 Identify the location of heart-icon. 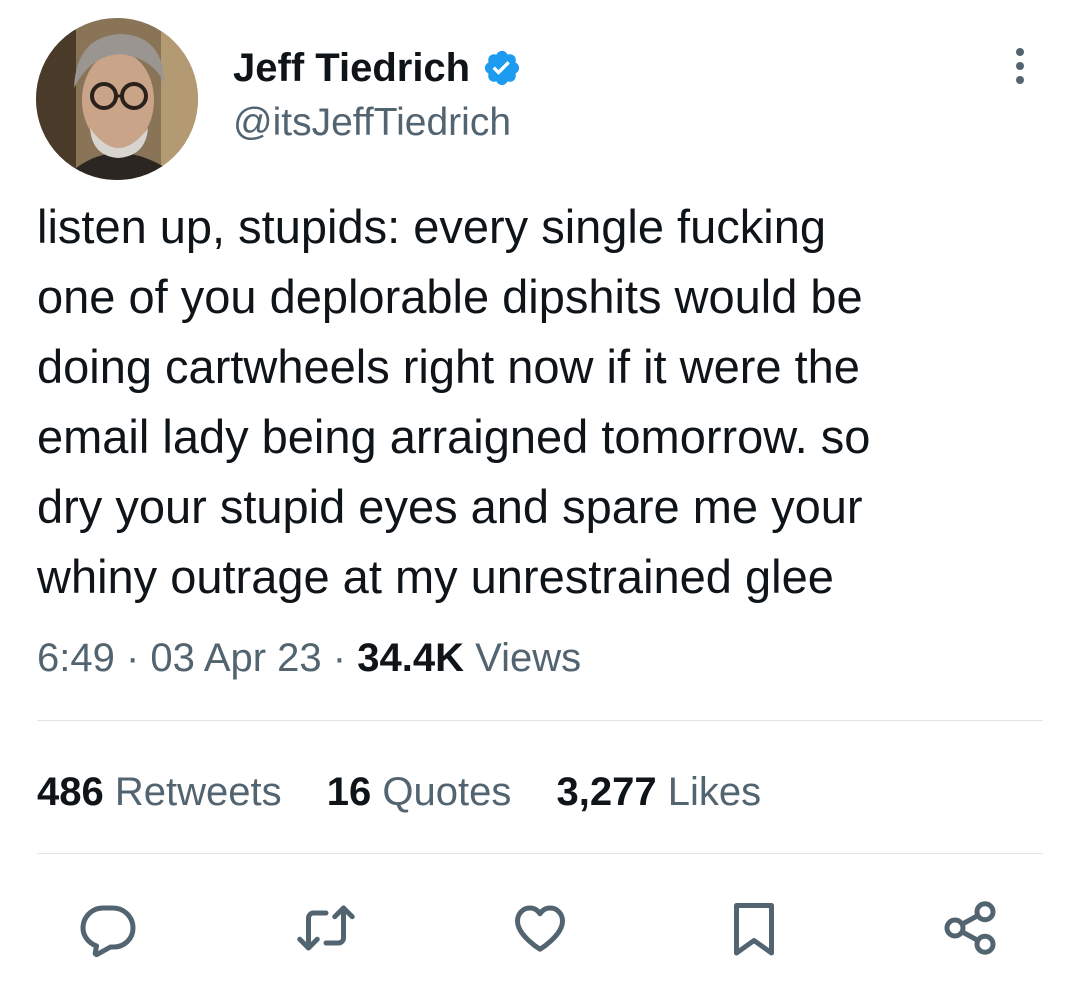
(540, 928).